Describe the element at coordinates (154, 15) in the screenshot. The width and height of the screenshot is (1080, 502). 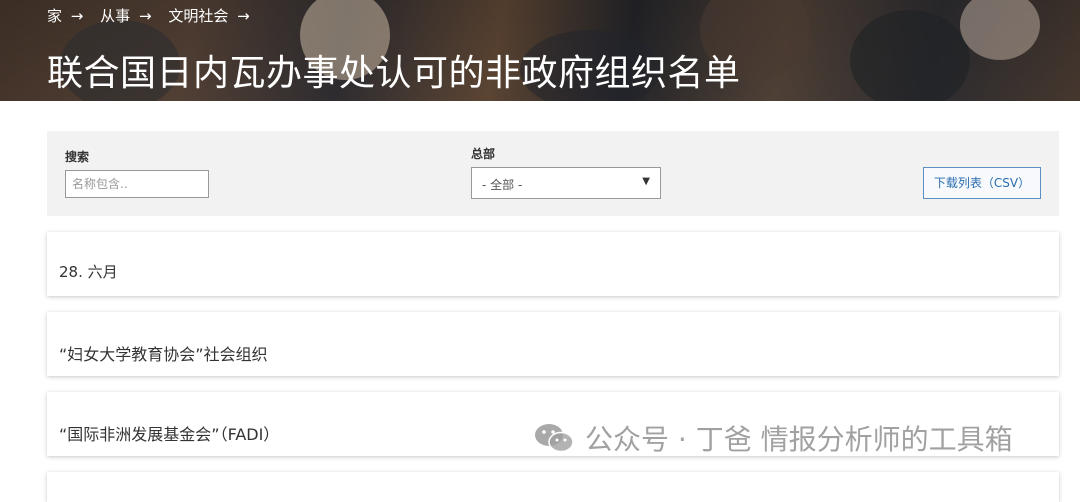
I see `breadcrumb: 家 → 从事 → 文明社会 →` at that location.